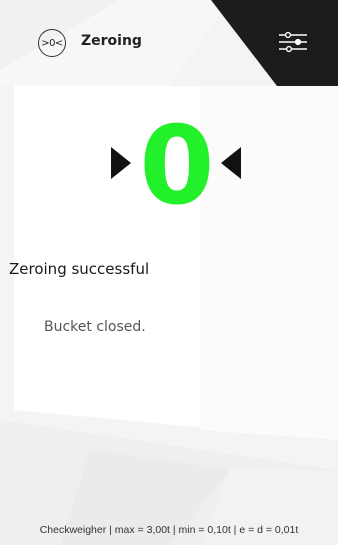  I want to click on triangle-left-icon, so click(231, 163).